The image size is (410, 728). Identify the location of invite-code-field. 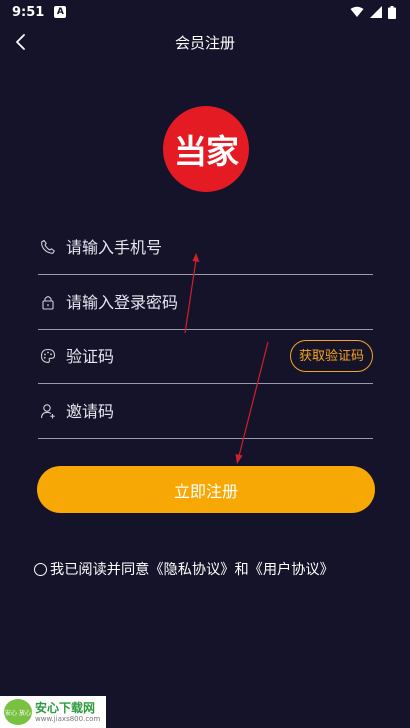
(205, 411).